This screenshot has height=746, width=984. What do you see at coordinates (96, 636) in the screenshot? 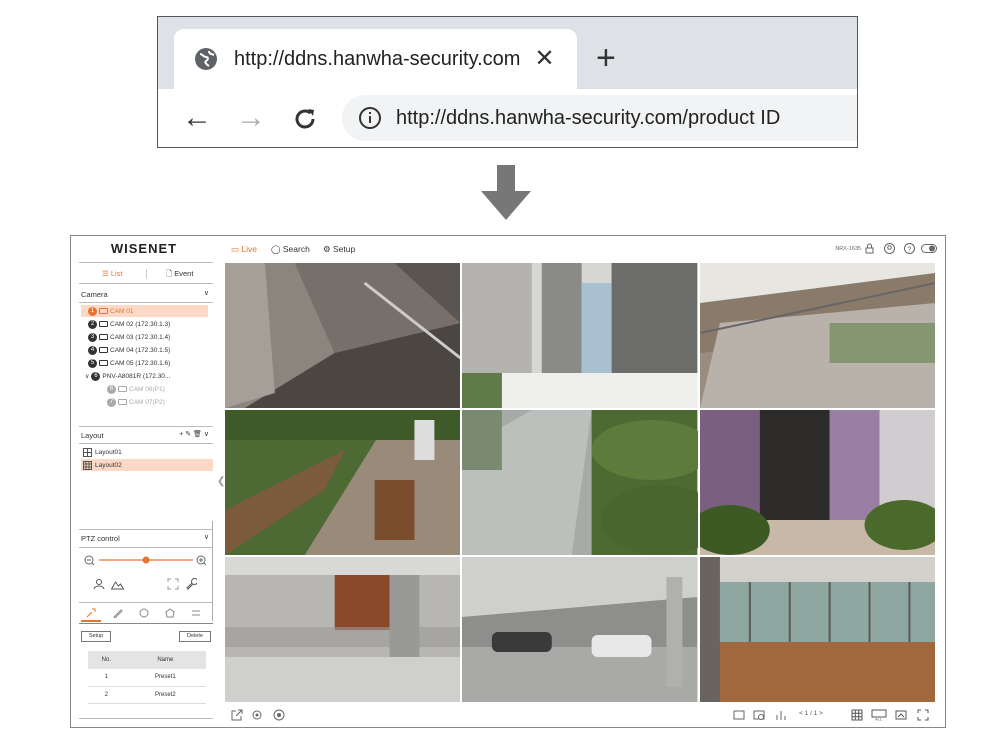
I see `ptz-setup-button: Setup` at bounding box center [96, 636].